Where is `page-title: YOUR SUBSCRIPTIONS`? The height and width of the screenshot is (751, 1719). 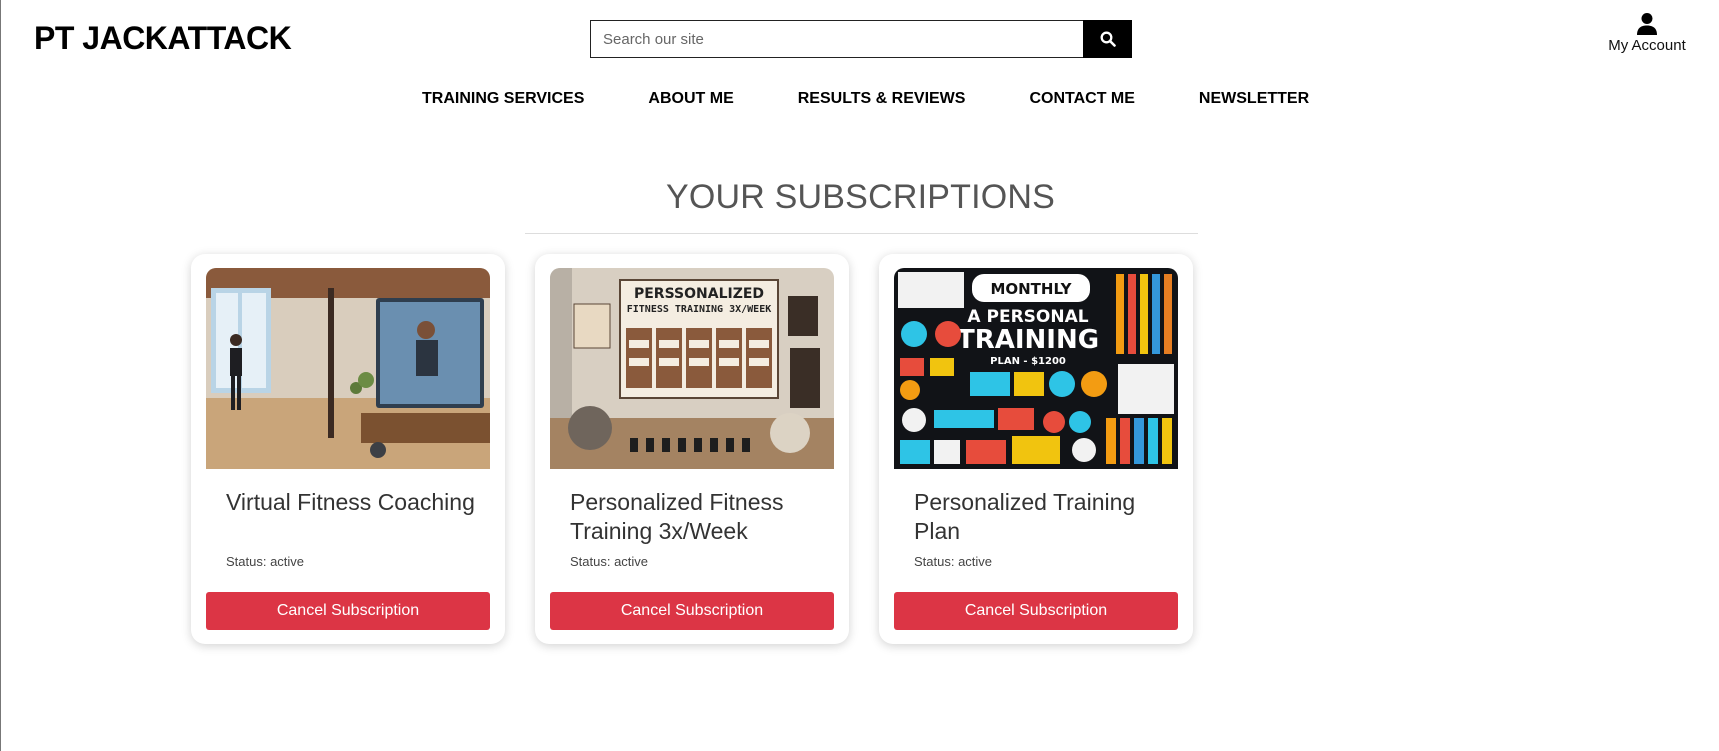 page-title: YOUR SUBSCRIPTIONS is located at coordinates (860, 197).